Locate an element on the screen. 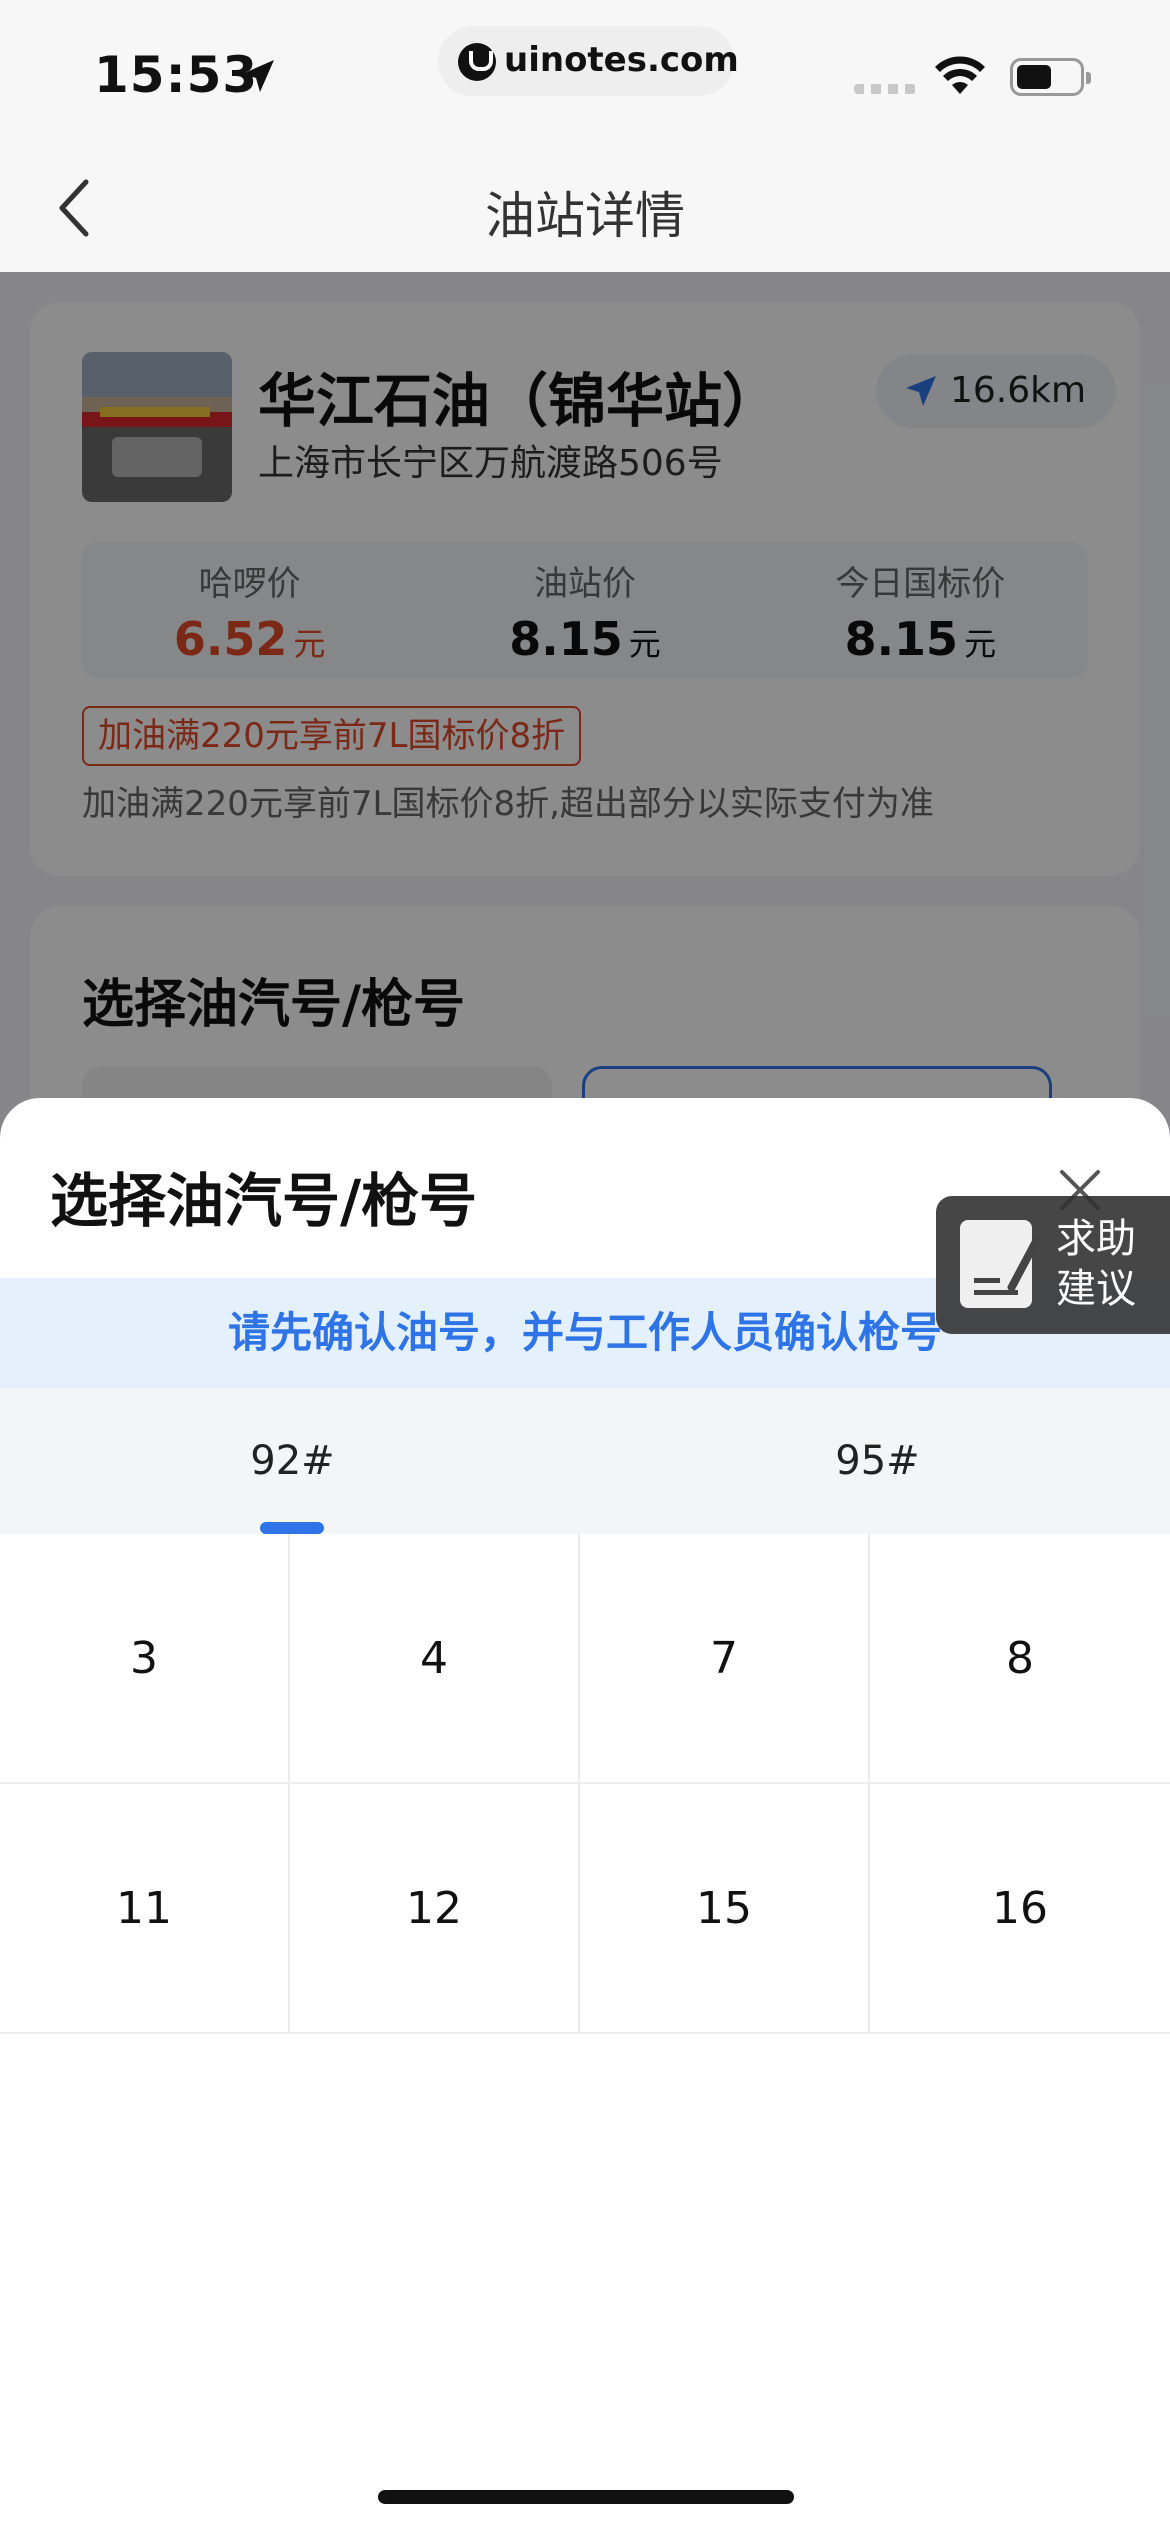 This screenshot has width=1170, height=2532. feedback-note-icon is located at coordinates (1001, 1264).